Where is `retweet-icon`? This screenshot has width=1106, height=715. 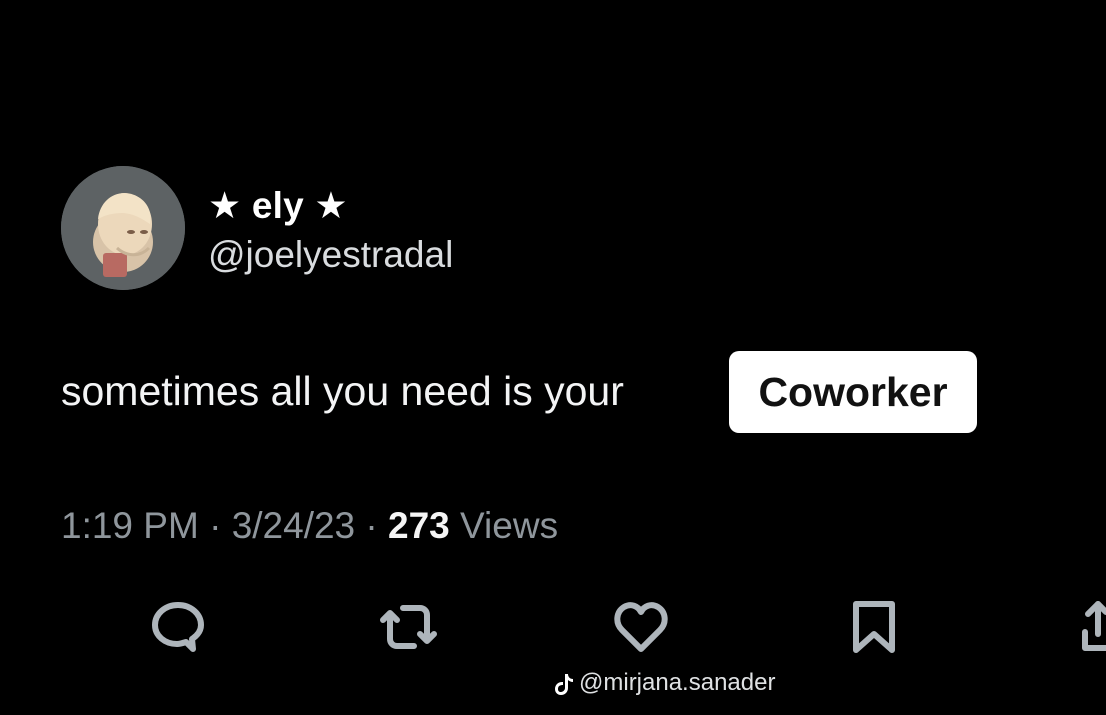 retweet-icon is located at coordinates (408, 627).